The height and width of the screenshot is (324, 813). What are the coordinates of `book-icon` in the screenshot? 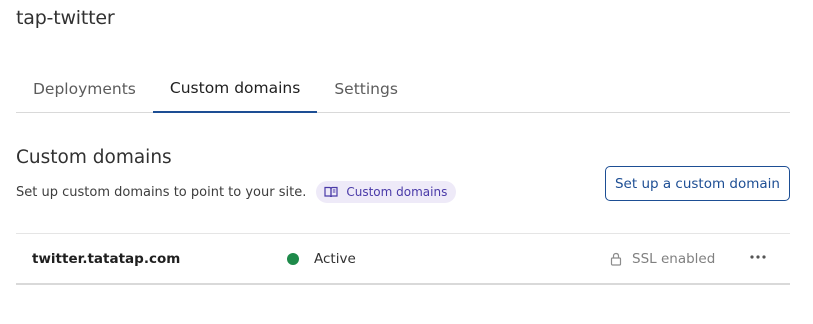 It's located at (331, 192).